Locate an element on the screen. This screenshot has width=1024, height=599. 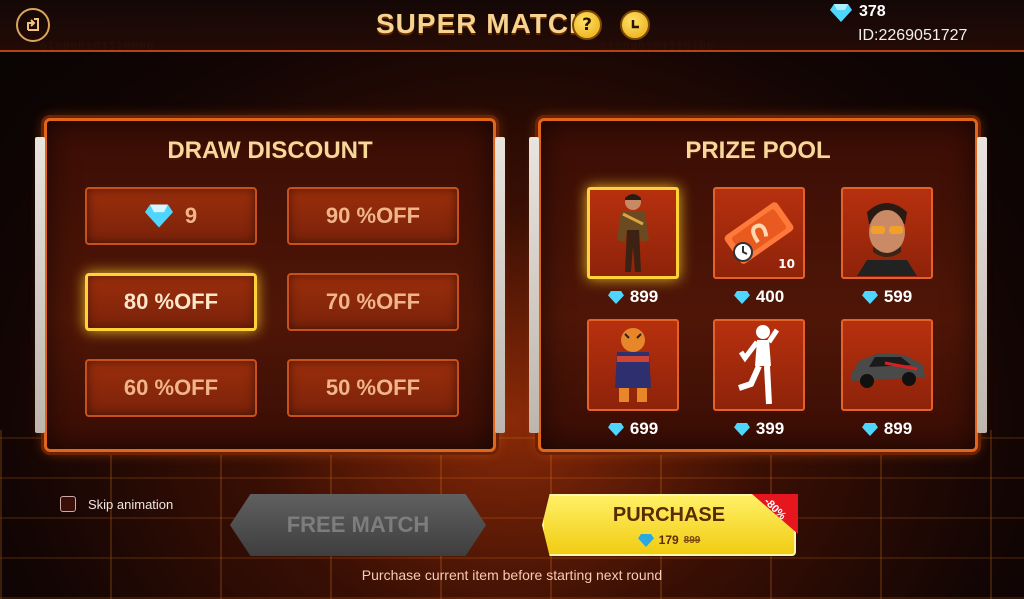
free-match-button: FREE MATCH is located at coordinates (358, 525).